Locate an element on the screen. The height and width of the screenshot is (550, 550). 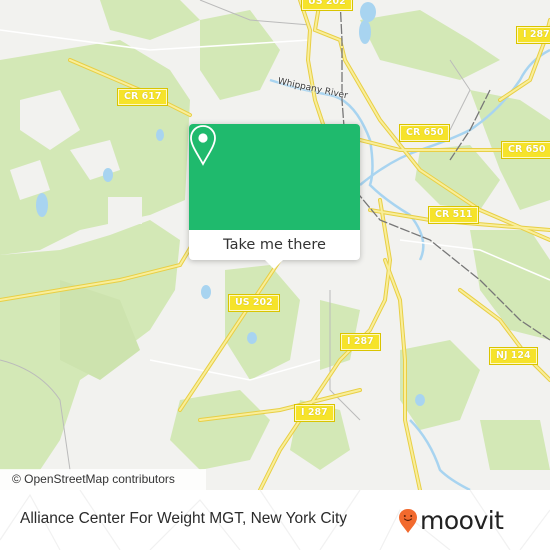
popup-header is located at coordinates (274, 177).